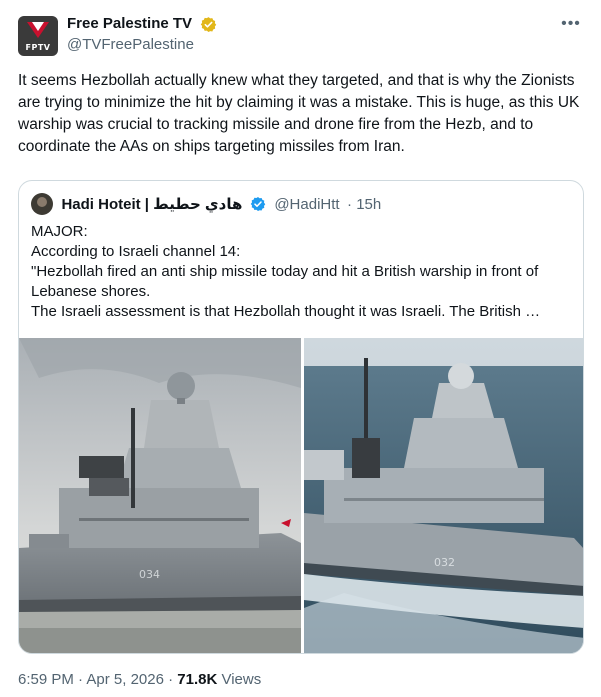 This screenshot has width=601, height=697. Describe the element at coordinates (239, 679) in the screenshot. I see `views-label: Views` at that location.